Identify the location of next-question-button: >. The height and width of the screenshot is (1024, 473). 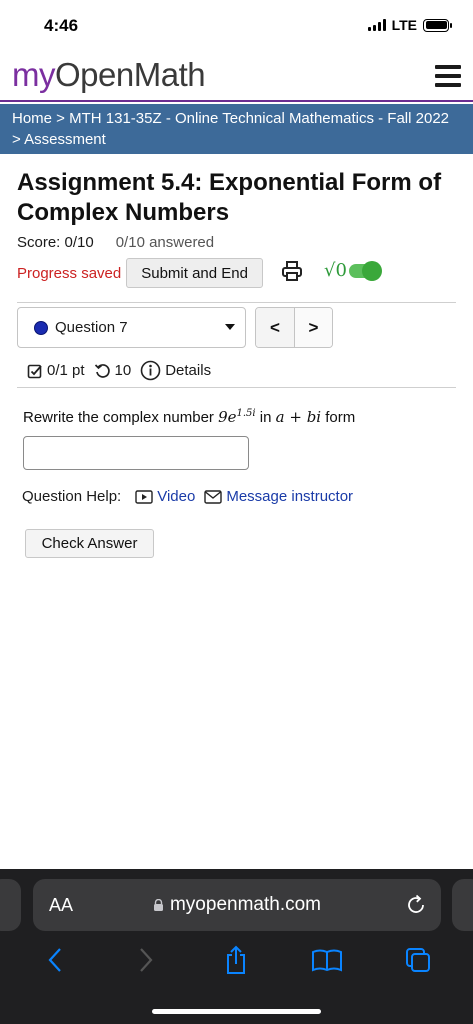
(313, 327).